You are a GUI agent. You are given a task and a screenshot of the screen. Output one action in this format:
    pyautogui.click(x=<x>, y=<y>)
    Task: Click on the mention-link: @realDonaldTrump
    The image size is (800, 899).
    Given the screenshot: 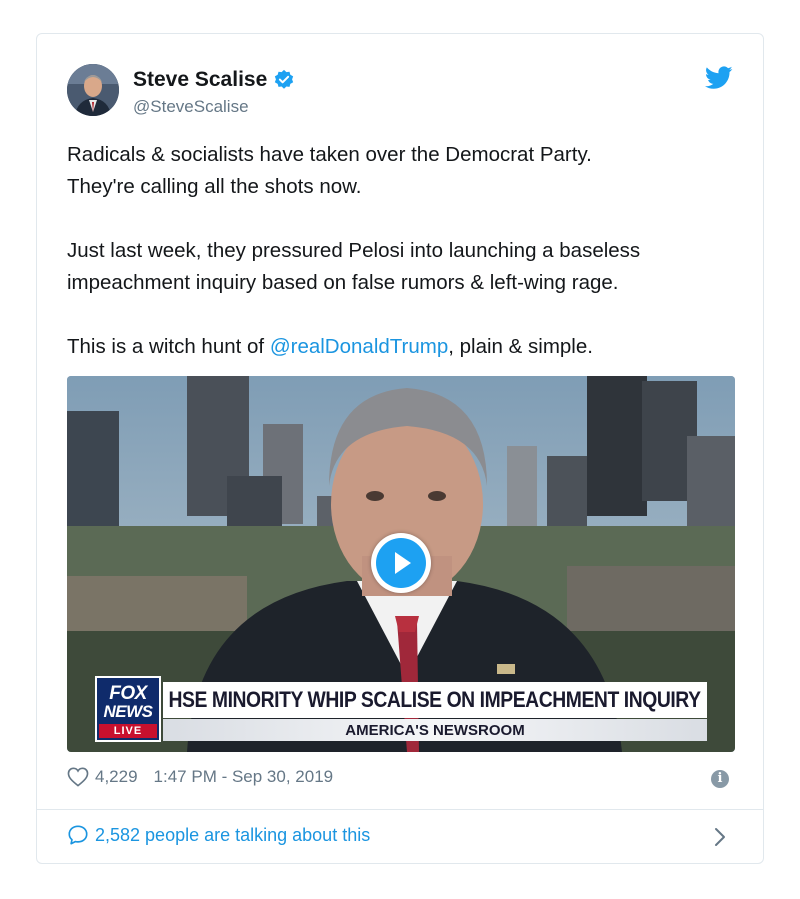 What is the action you would take?
    pyautogui.click(x=359, y=346)
    